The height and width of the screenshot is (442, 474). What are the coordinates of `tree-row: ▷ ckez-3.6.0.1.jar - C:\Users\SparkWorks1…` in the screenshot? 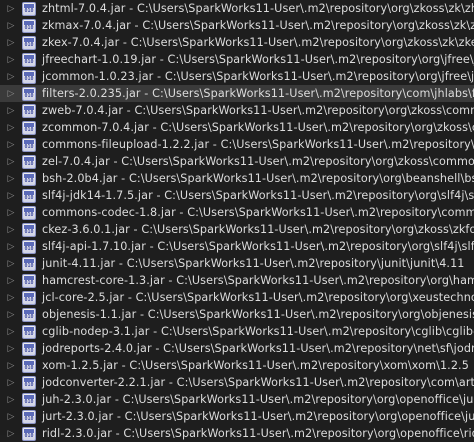 It's located at (237, 229).